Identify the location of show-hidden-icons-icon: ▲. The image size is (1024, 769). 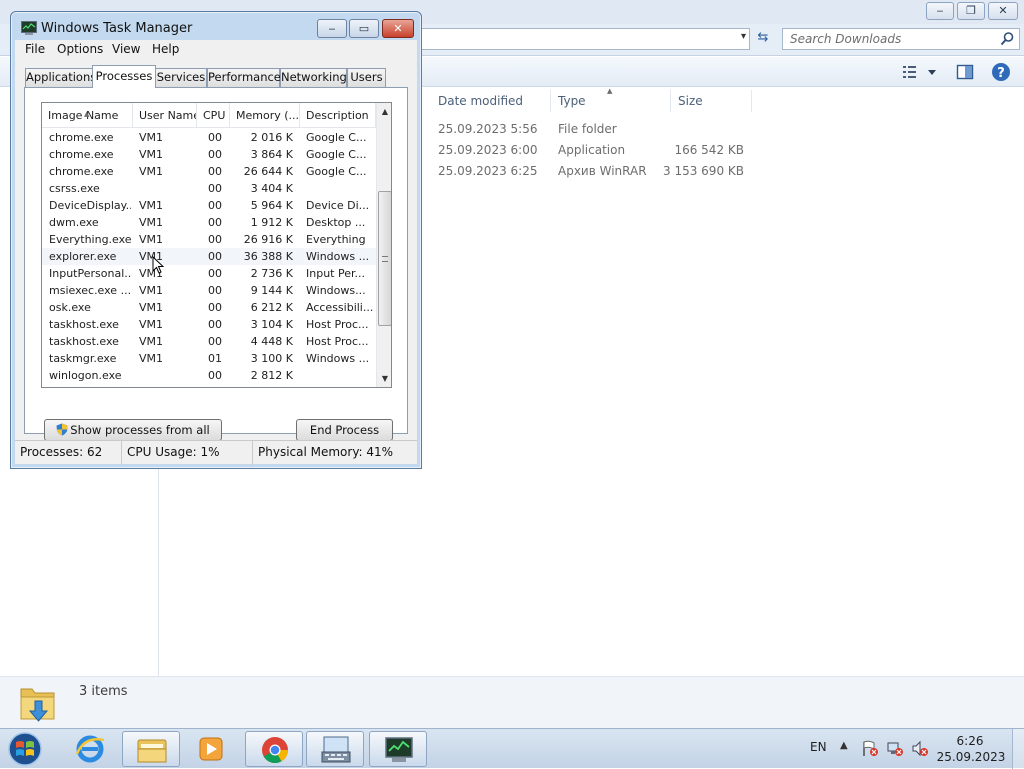
(844, 745).